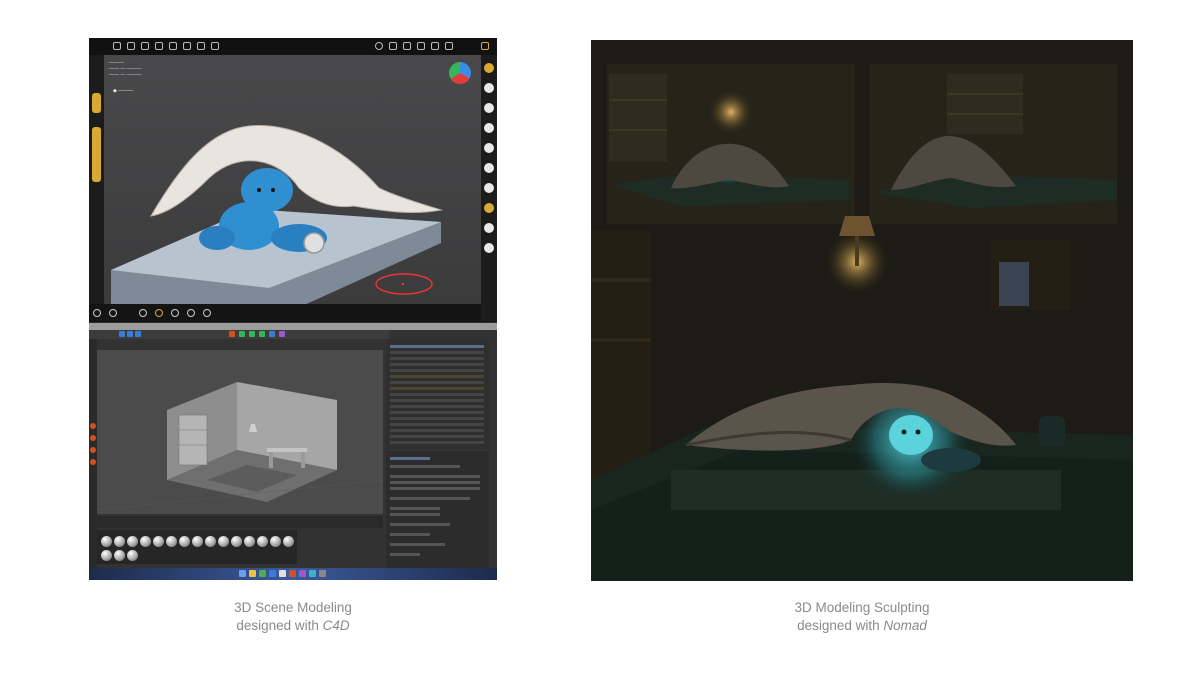 The height and width of the screenshot is (676, 1200). I want to click on room-model, so click(240, 446).